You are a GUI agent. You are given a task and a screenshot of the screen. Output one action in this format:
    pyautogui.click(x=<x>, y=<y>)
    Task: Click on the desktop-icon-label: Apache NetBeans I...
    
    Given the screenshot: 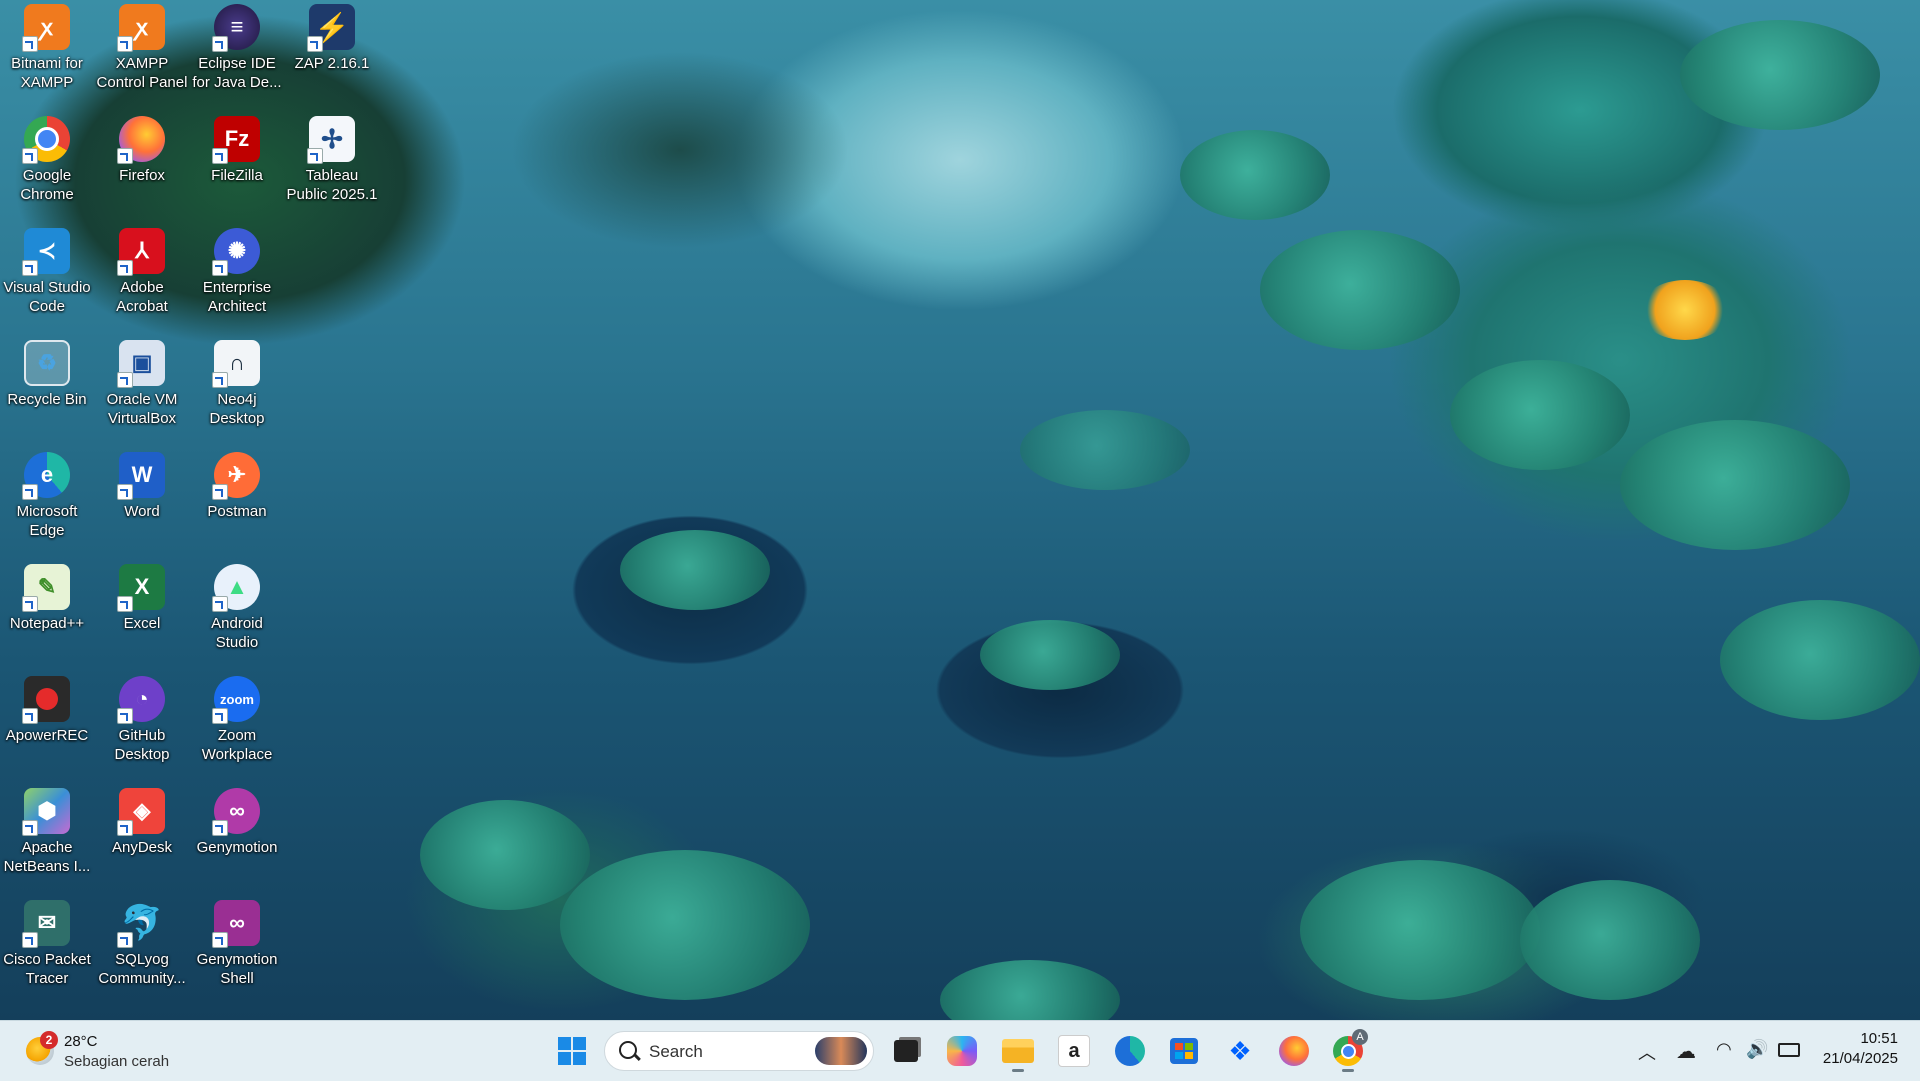 What is the action you would take?
    pyautogui.click(x=47, y=857)
    